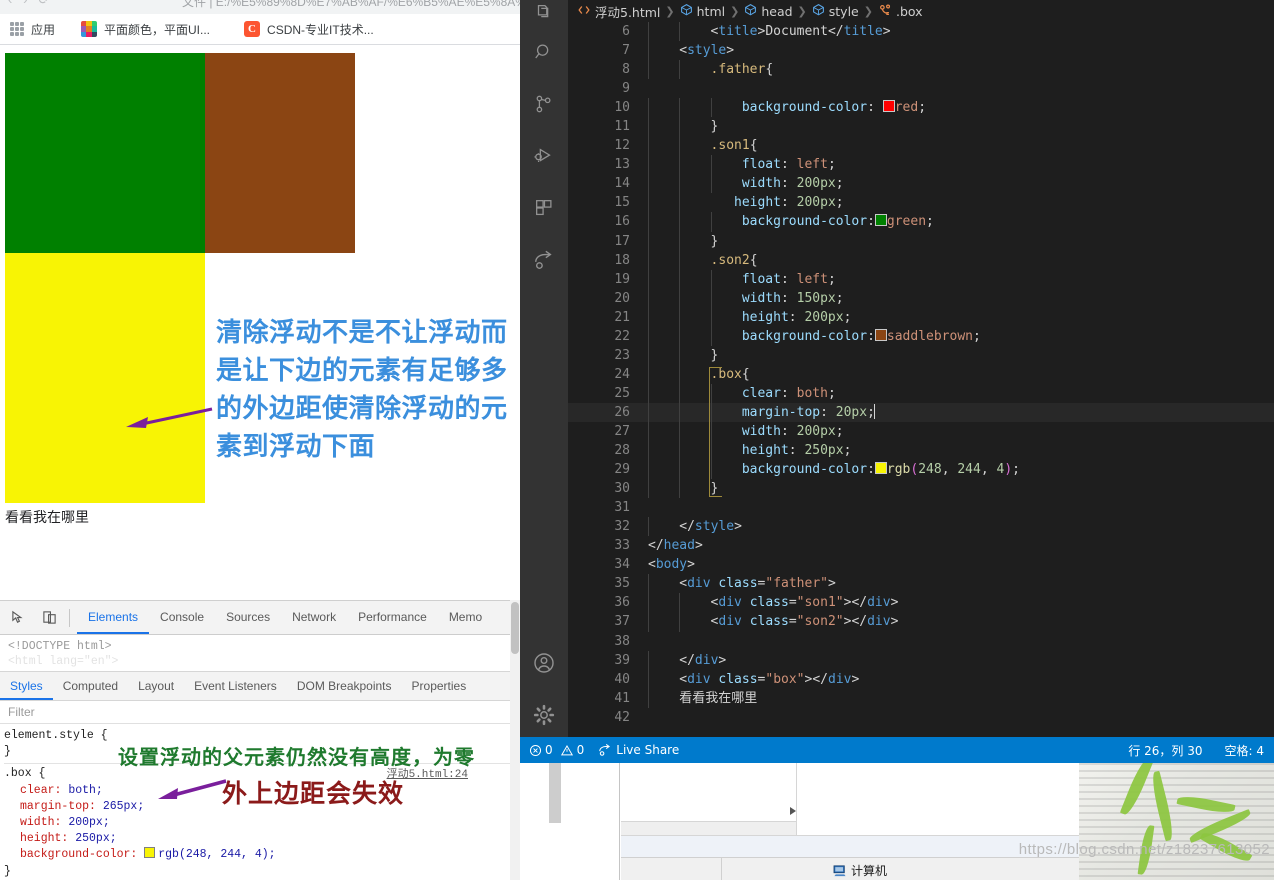 The height and width of the screenshot is (880, 1274). Describe the element at coordinates (921, 298) in the screenshot. I see `code-line: 20 width: 150px;` at that location.